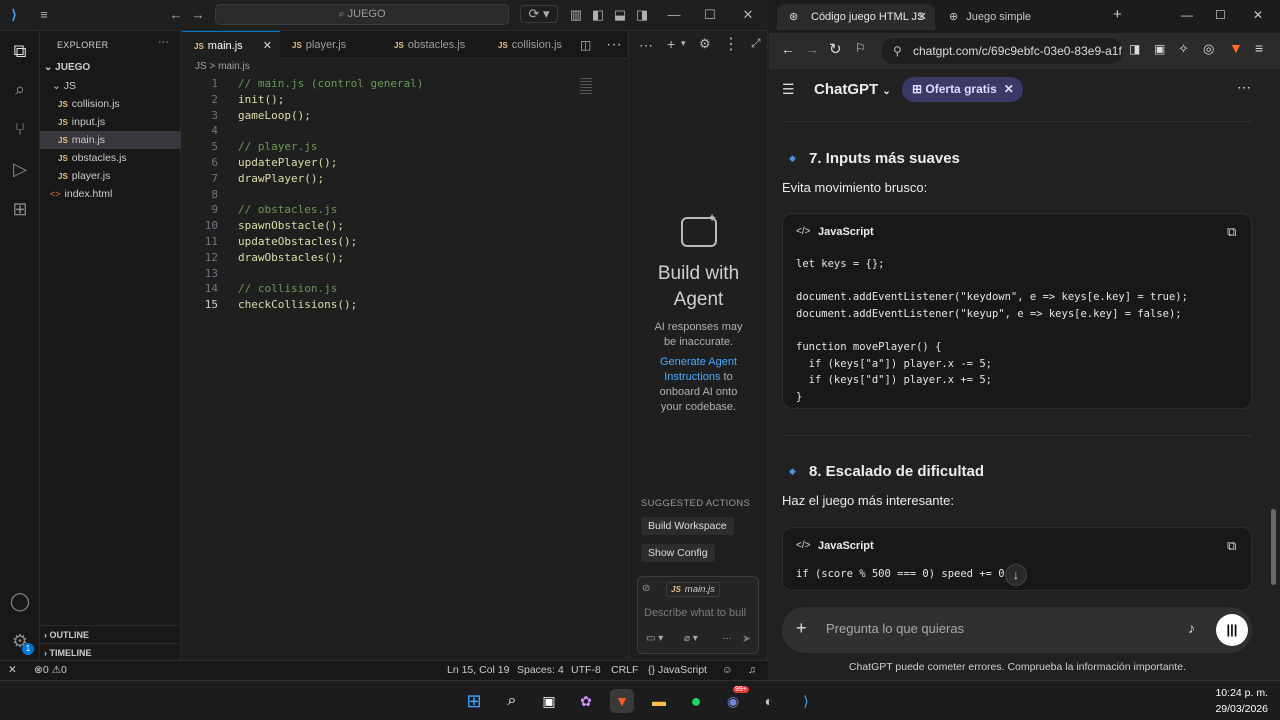  Describe the element at coordinates (287, 288) in the screenshot. I see `code-line: // collision.js` at that location.